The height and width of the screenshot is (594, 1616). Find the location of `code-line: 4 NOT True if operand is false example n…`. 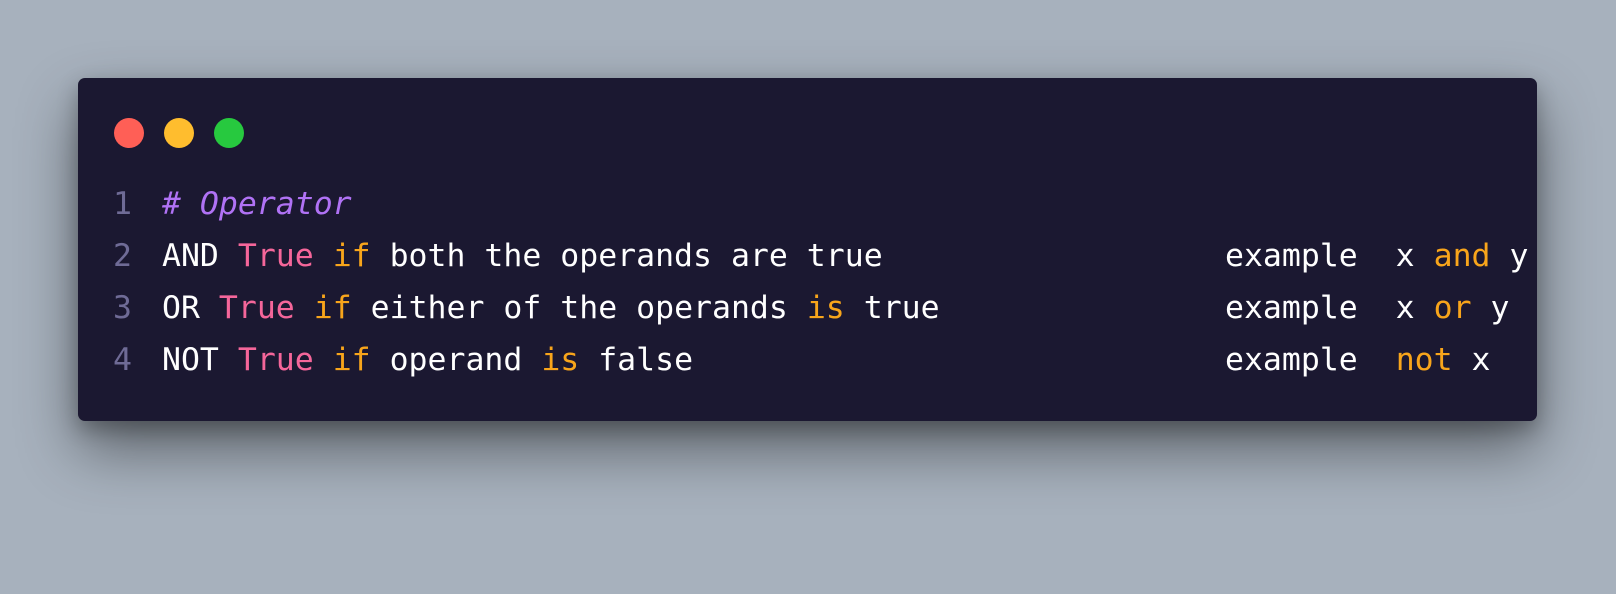

code-line: 4 NOT True if operand is false example n… is located at coordinates (815, 360).